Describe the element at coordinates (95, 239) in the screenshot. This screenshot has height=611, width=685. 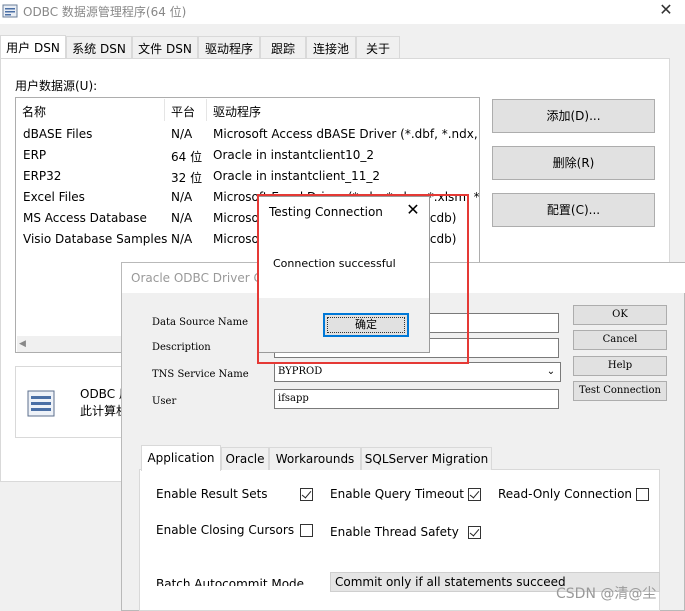
I see `dsn-name: Visio Database Samples` at that location.